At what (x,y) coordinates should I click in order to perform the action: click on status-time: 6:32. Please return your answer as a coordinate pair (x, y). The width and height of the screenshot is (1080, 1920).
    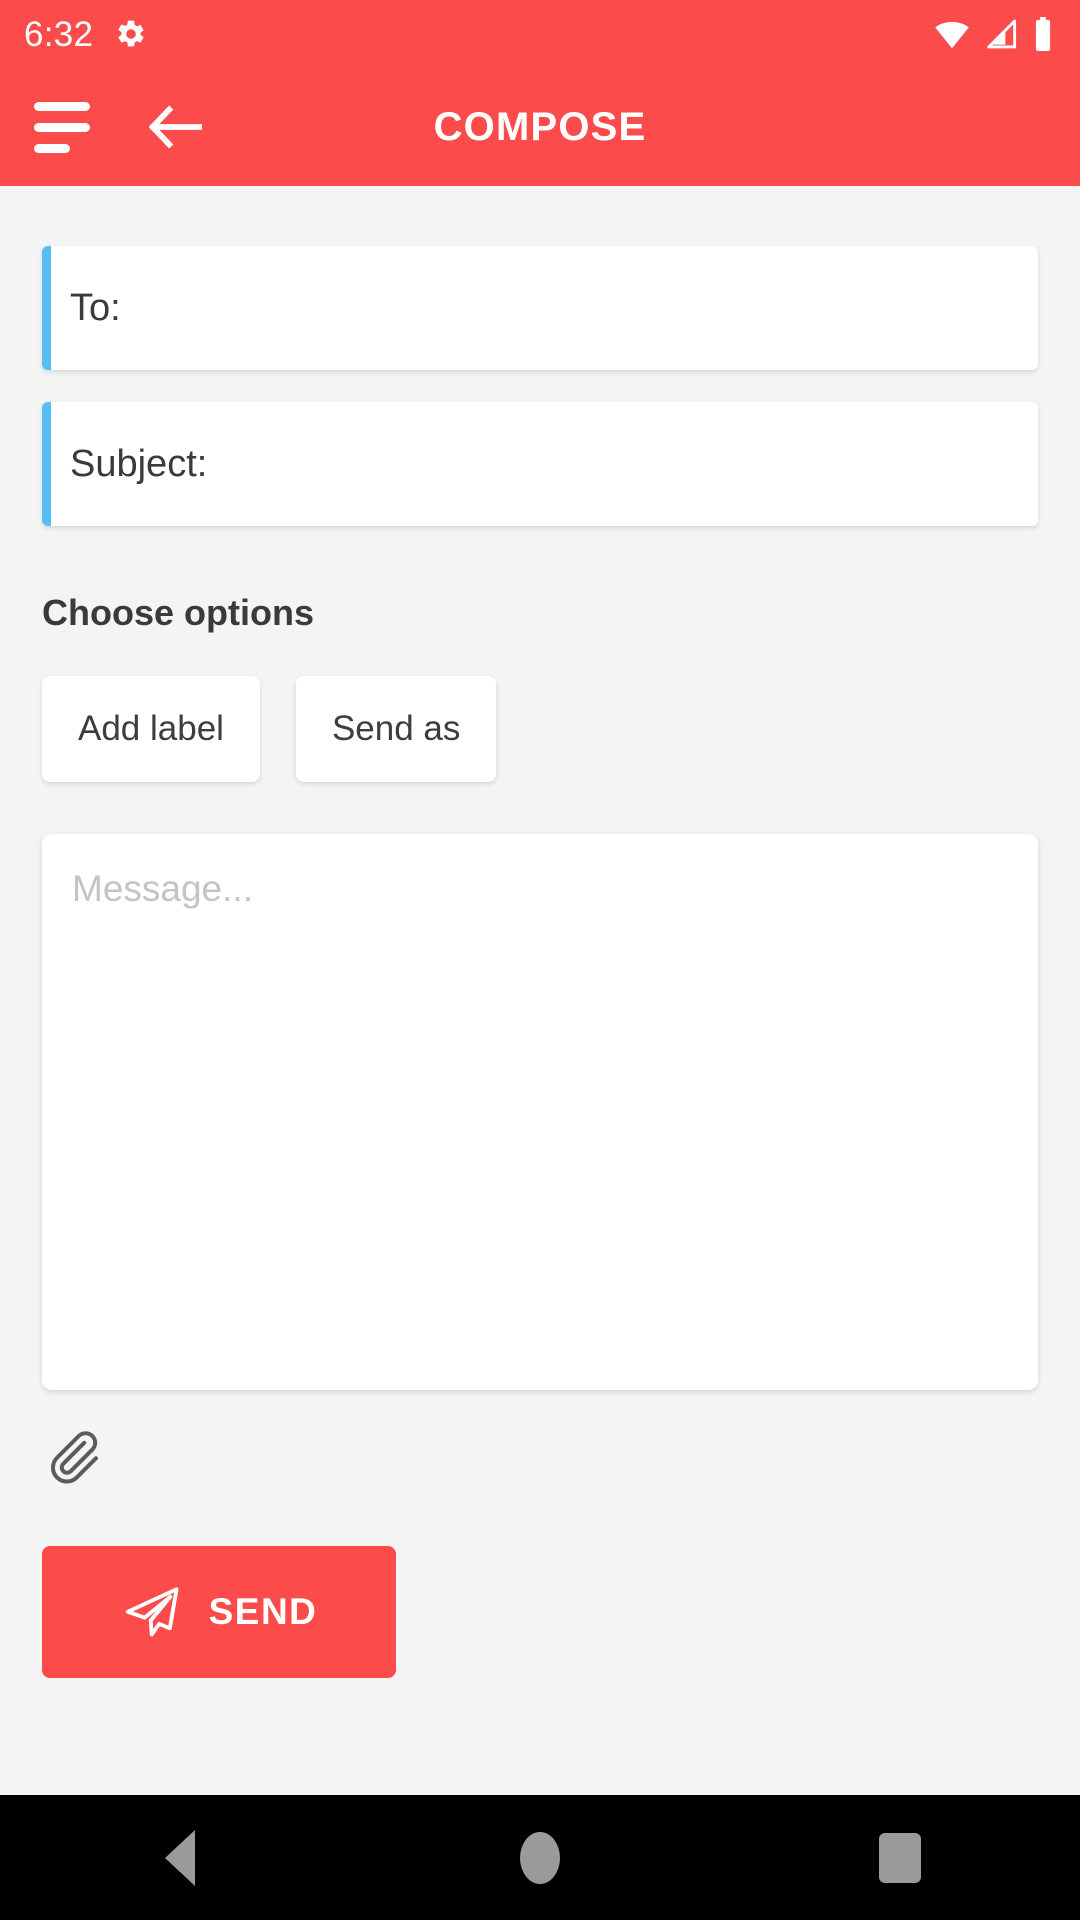
    Looking at the image, I should click on (59, 34).